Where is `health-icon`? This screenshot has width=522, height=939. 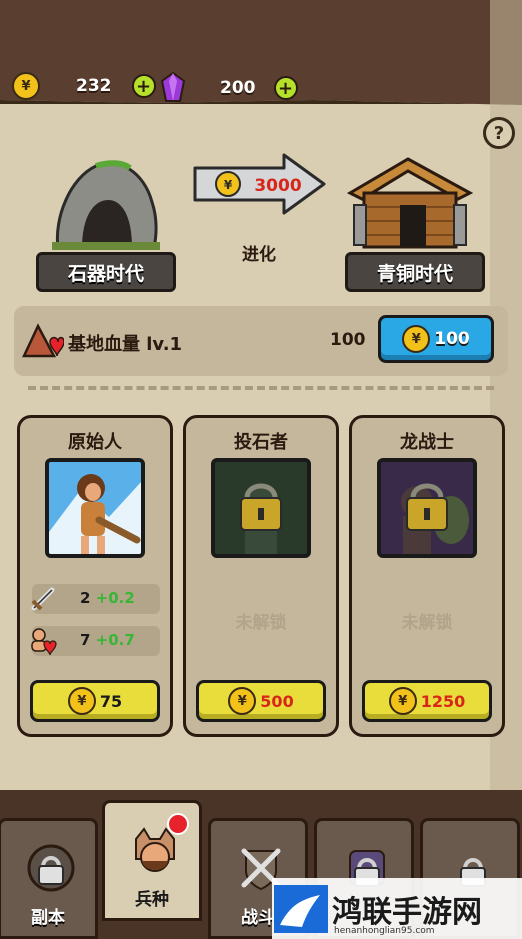 health-icon is located at coordinates (44, 642).